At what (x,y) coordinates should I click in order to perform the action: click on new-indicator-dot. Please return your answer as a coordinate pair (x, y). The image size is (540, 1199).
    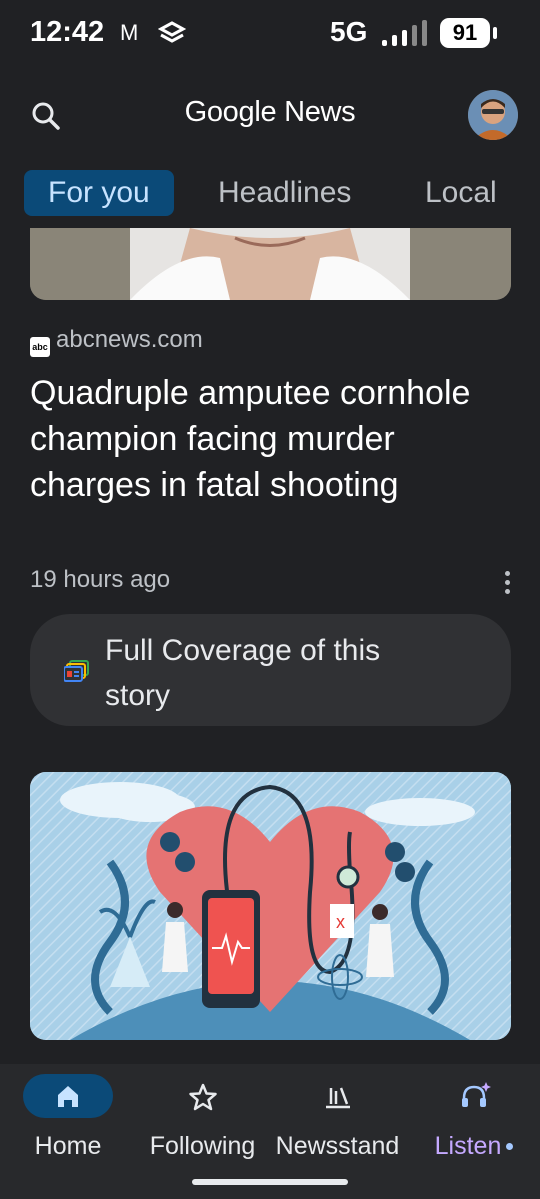
    Looking at the image, I should click on (510, 1146).